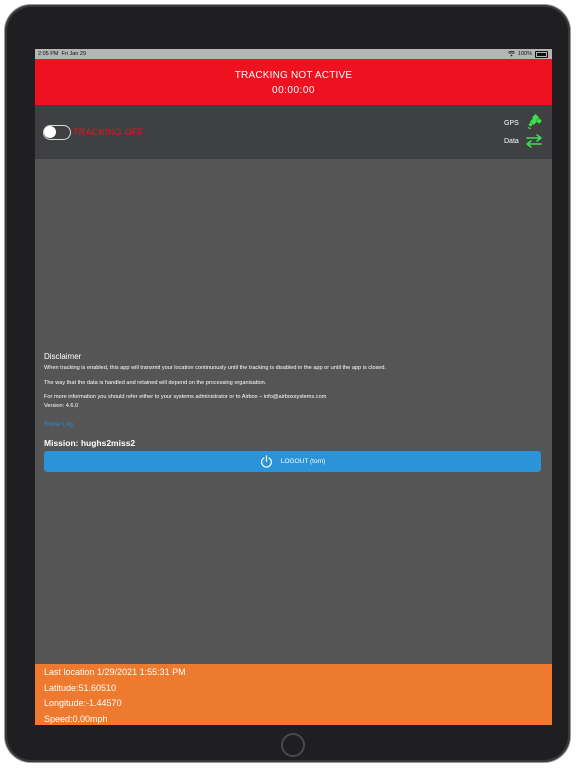  I want to click on tracking-status-text: TRACKING NOT ACTIVE, so click(293, 75).